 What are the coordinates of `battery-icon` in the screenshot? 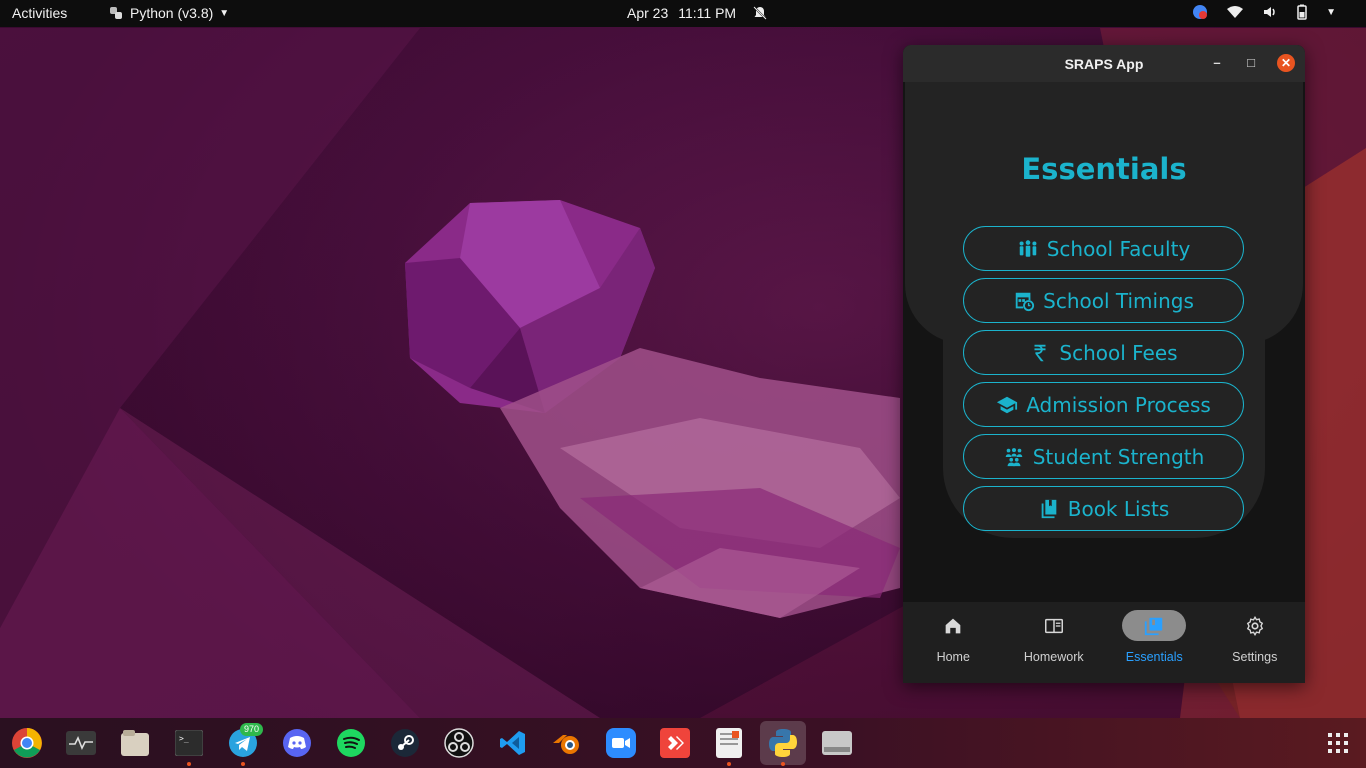 It's located at (1302, 12).